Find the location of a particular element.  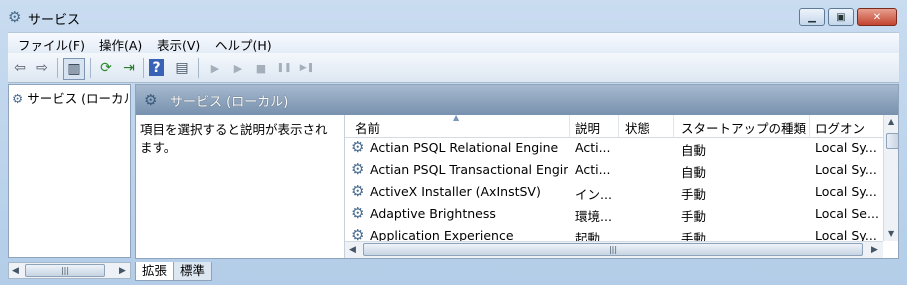

list-vertical-scrollbar: ▲ ▼ is located at coordinates (890, 178).